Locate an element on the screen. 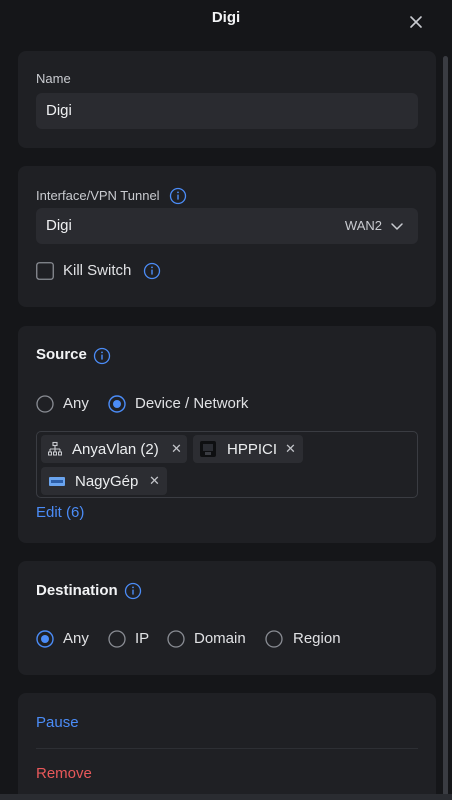 The width and height of the screenshot is (452, 800). name-card: Name Digi is located at coordinates (227, 99).